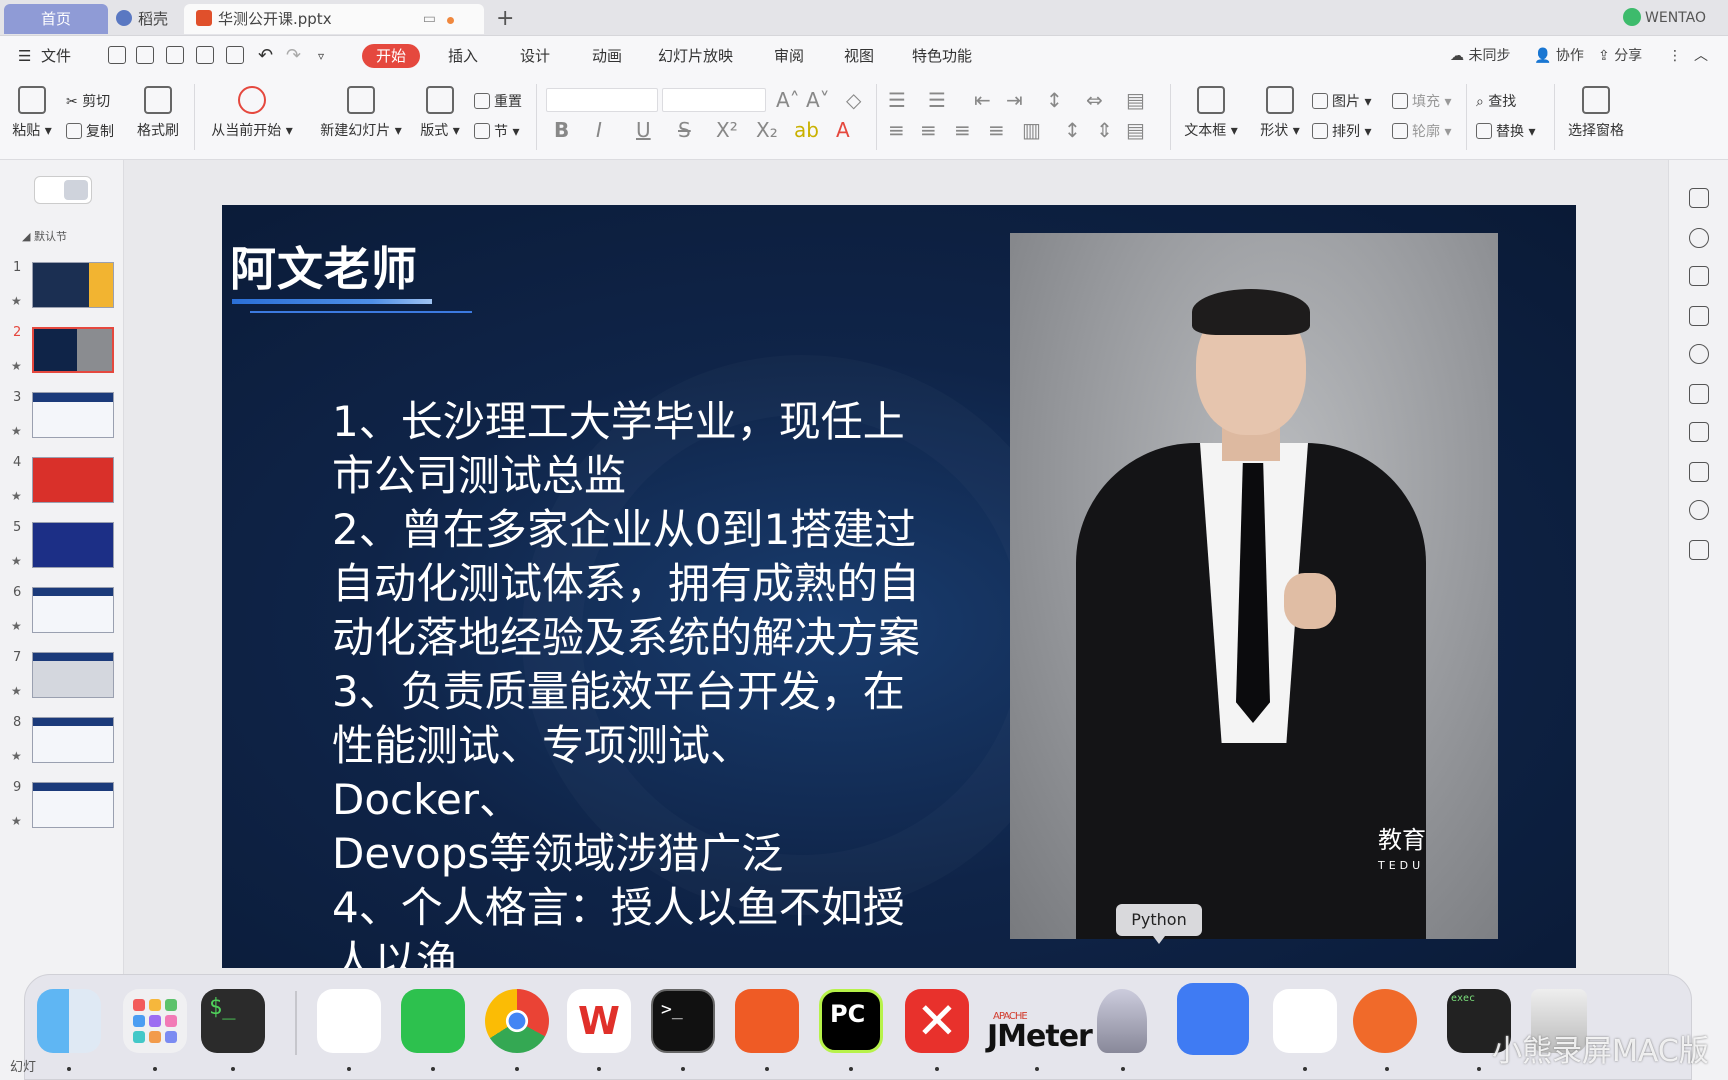 The height and width of the screenshot is (1080, 1728). I want to click on slide-thumbnail: 9 ★, so click(62, 810).